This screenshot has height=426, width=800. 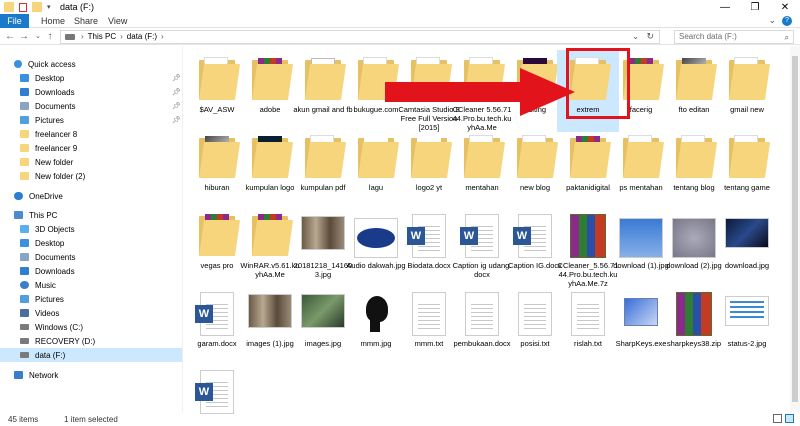 I want to click on up-button: ↑, so click(x=50, y=37).